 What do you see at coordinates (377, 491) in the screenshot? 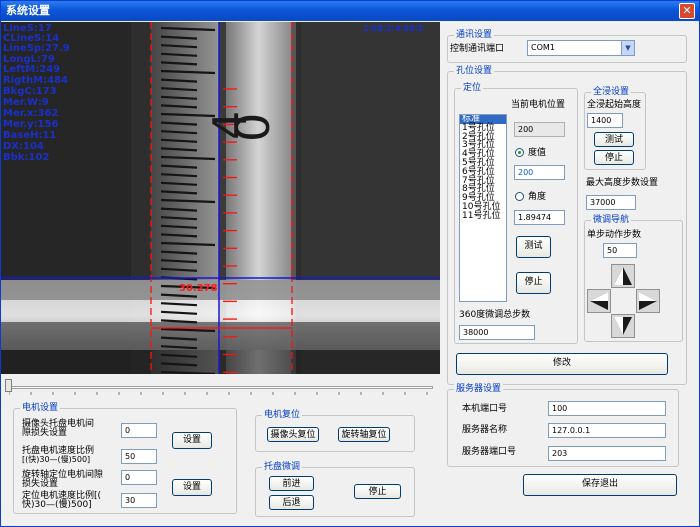
I see `tray-stop-button: 停止` at bounding box center [377, 491].